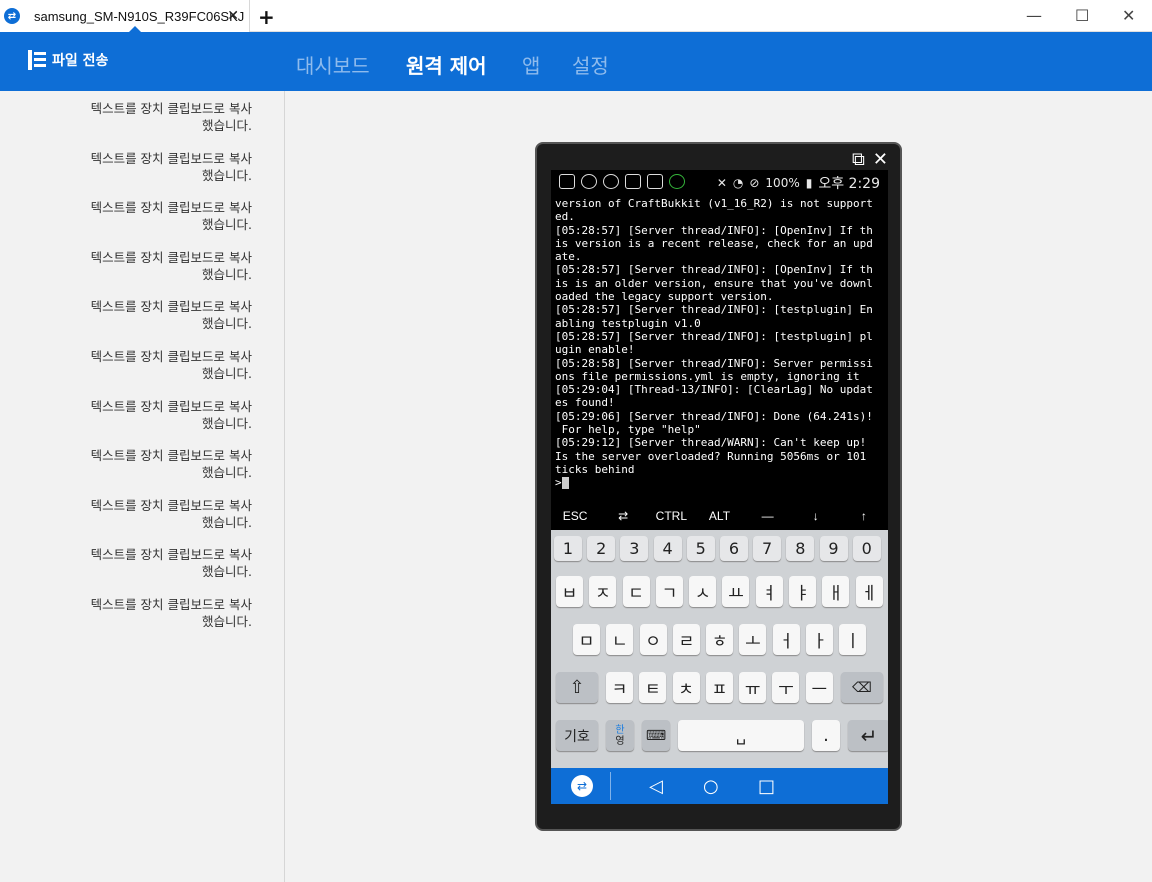  I want to click on keyboard-key: ㅍ, so click(719, 687).